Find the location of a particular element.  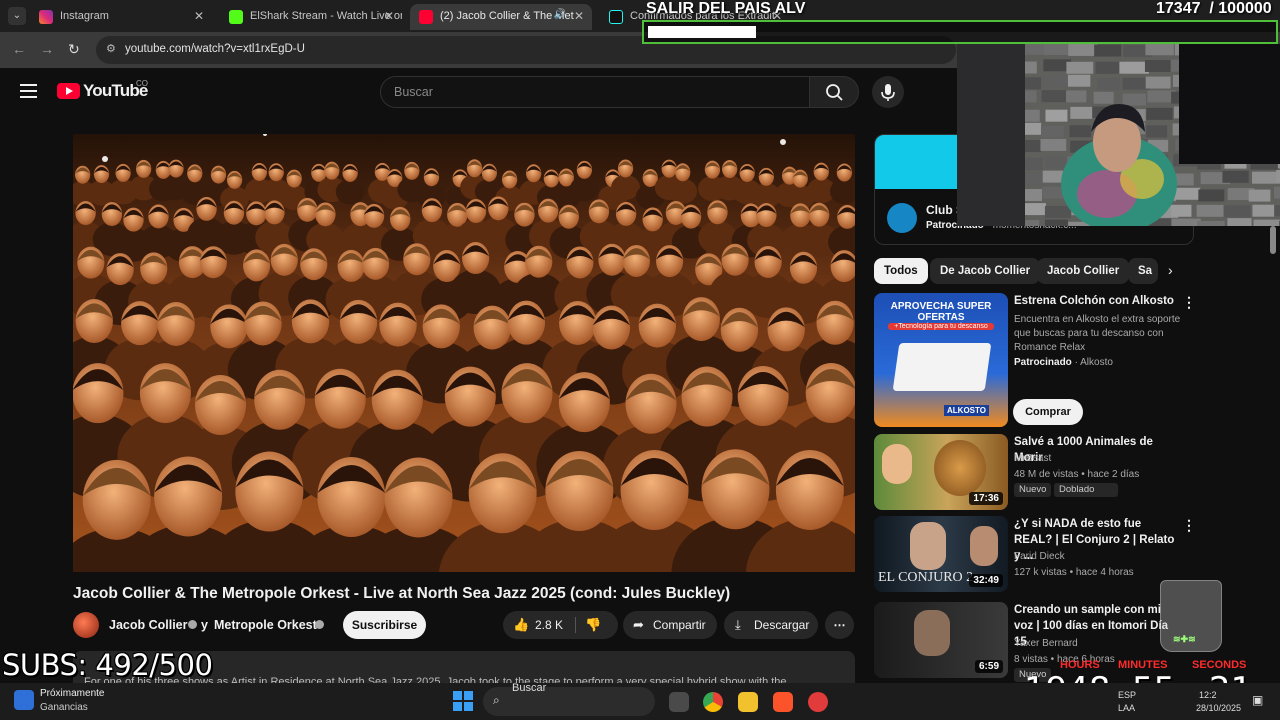

channel-joiner: y is located at coordinates (204, 625).